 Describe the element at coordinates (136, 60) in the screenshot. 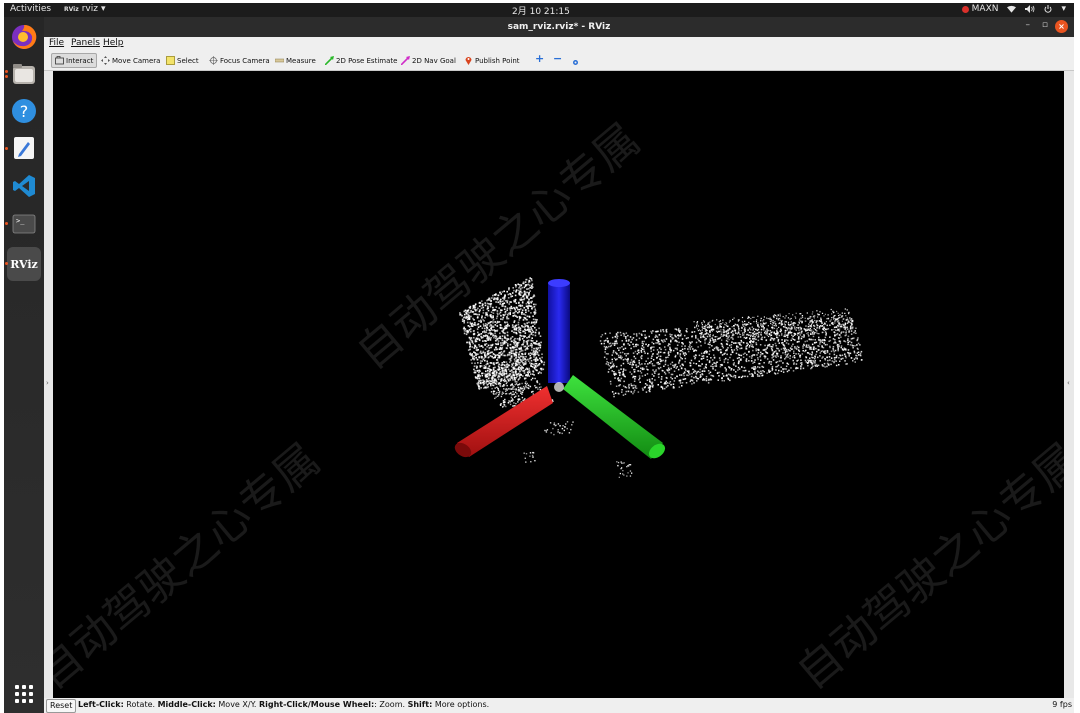

I see `move-camera-label: Move Camera` at that location.